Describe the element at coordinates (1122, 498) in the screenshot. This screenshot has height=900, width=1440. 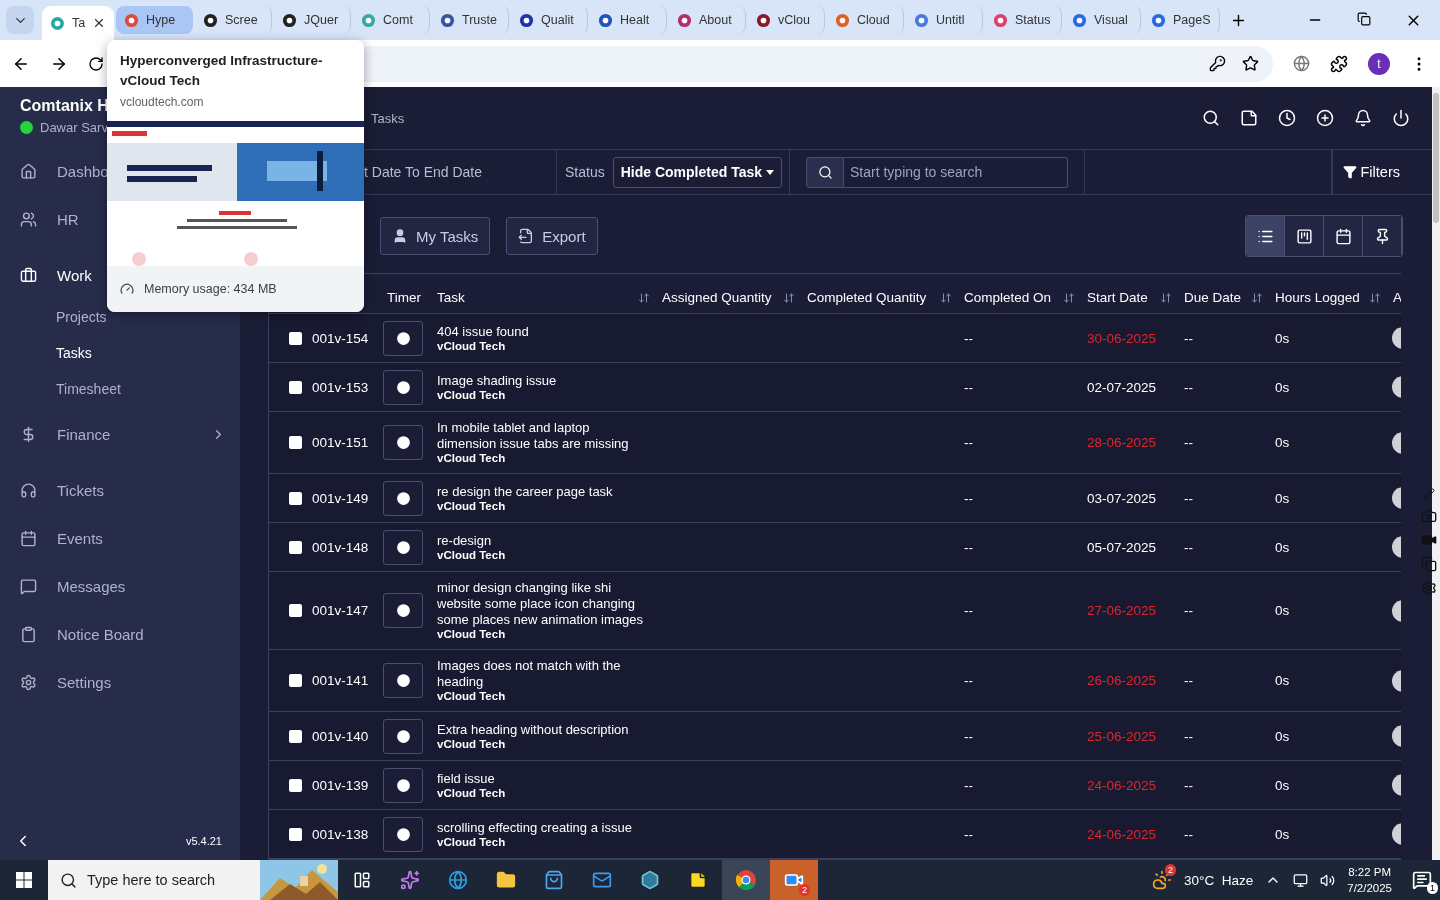
I see `start-date: 03-07-2025` at that location.